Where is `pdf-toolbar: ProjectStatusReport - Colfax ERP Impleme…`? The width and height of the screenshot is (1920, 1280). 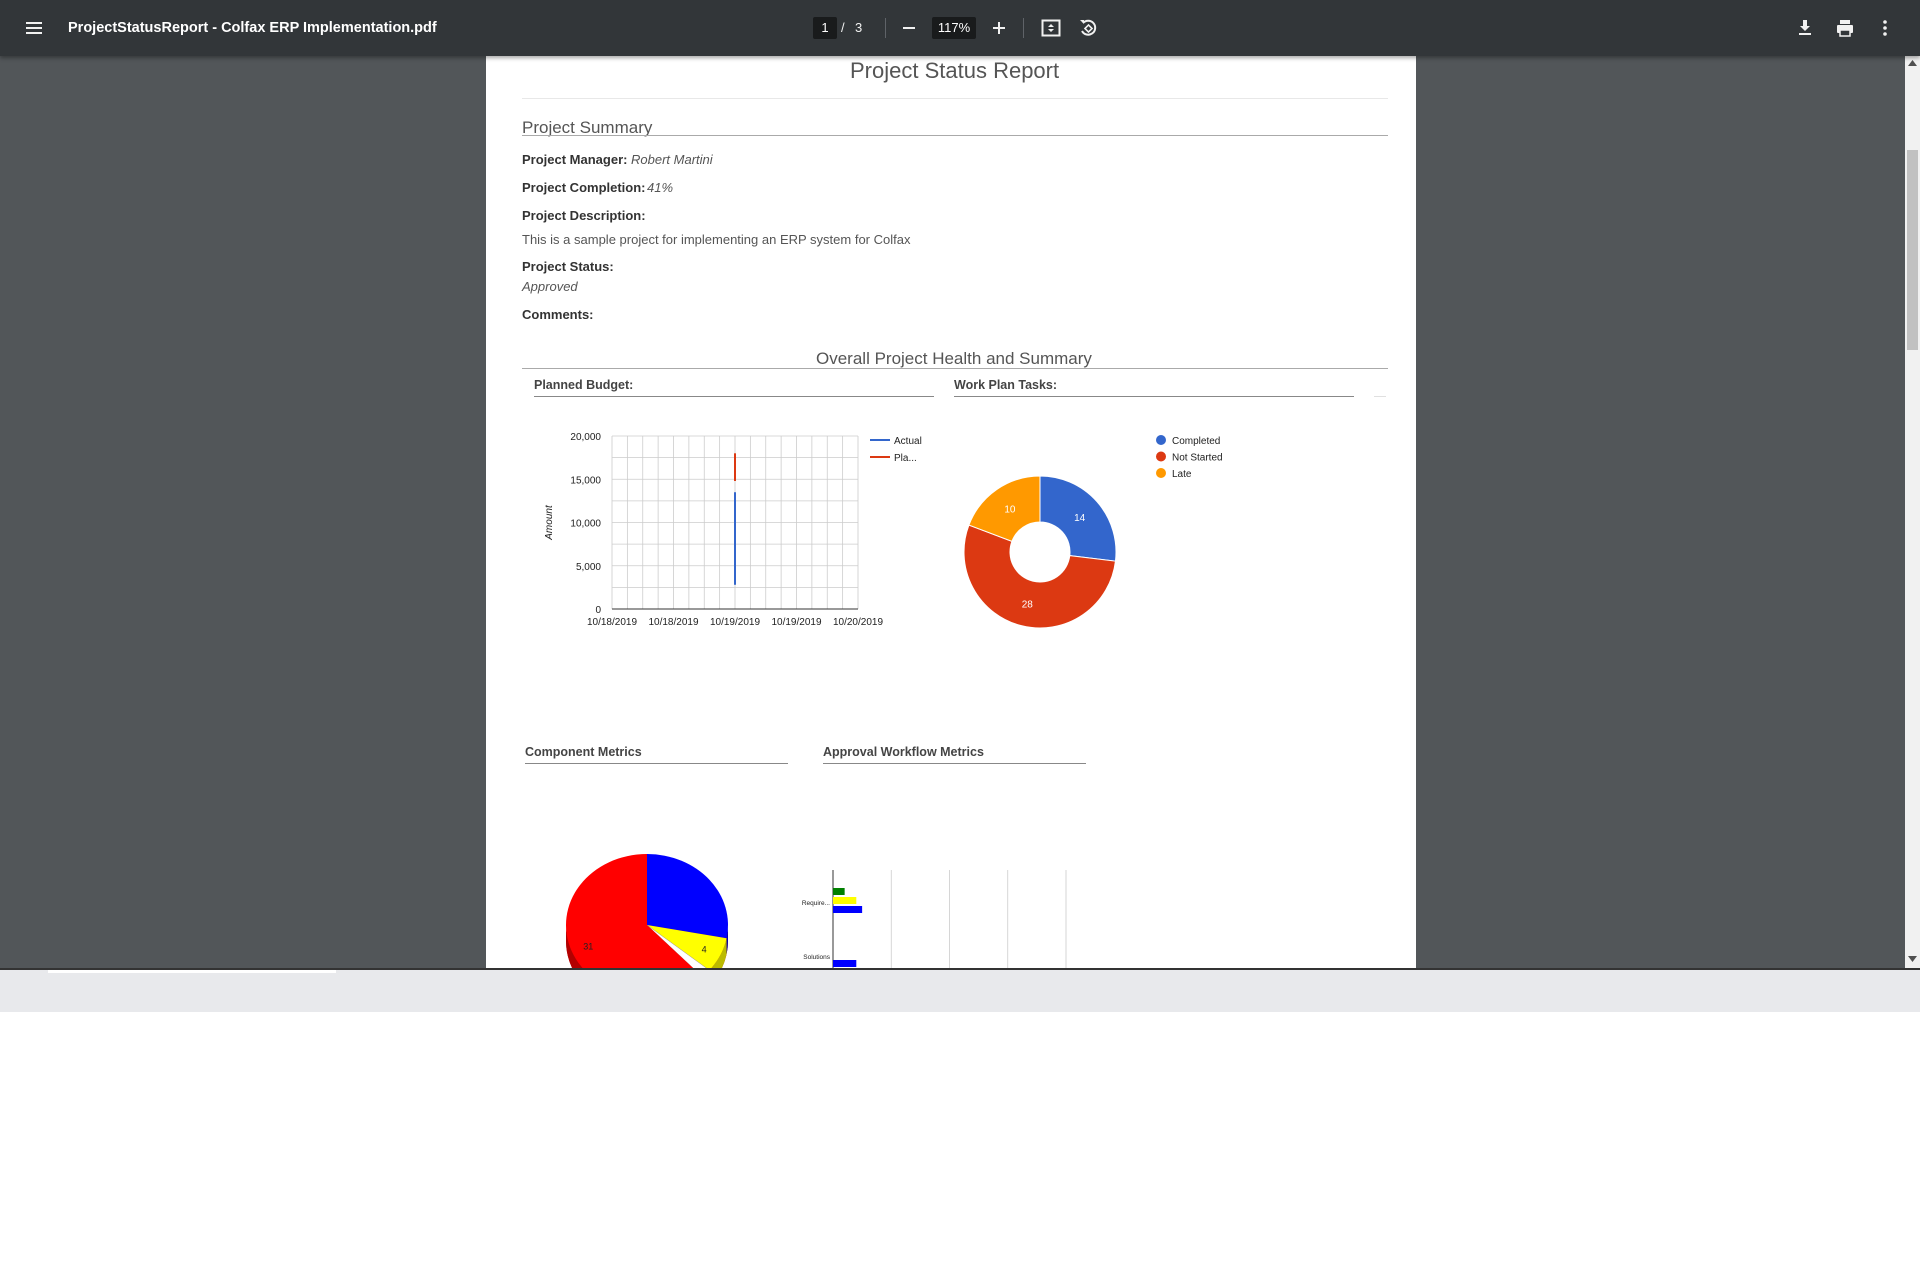 pdf-toolbar: ProjectStatusReport - Colfax ERP Impleme… is located at coordinates (960, 28).